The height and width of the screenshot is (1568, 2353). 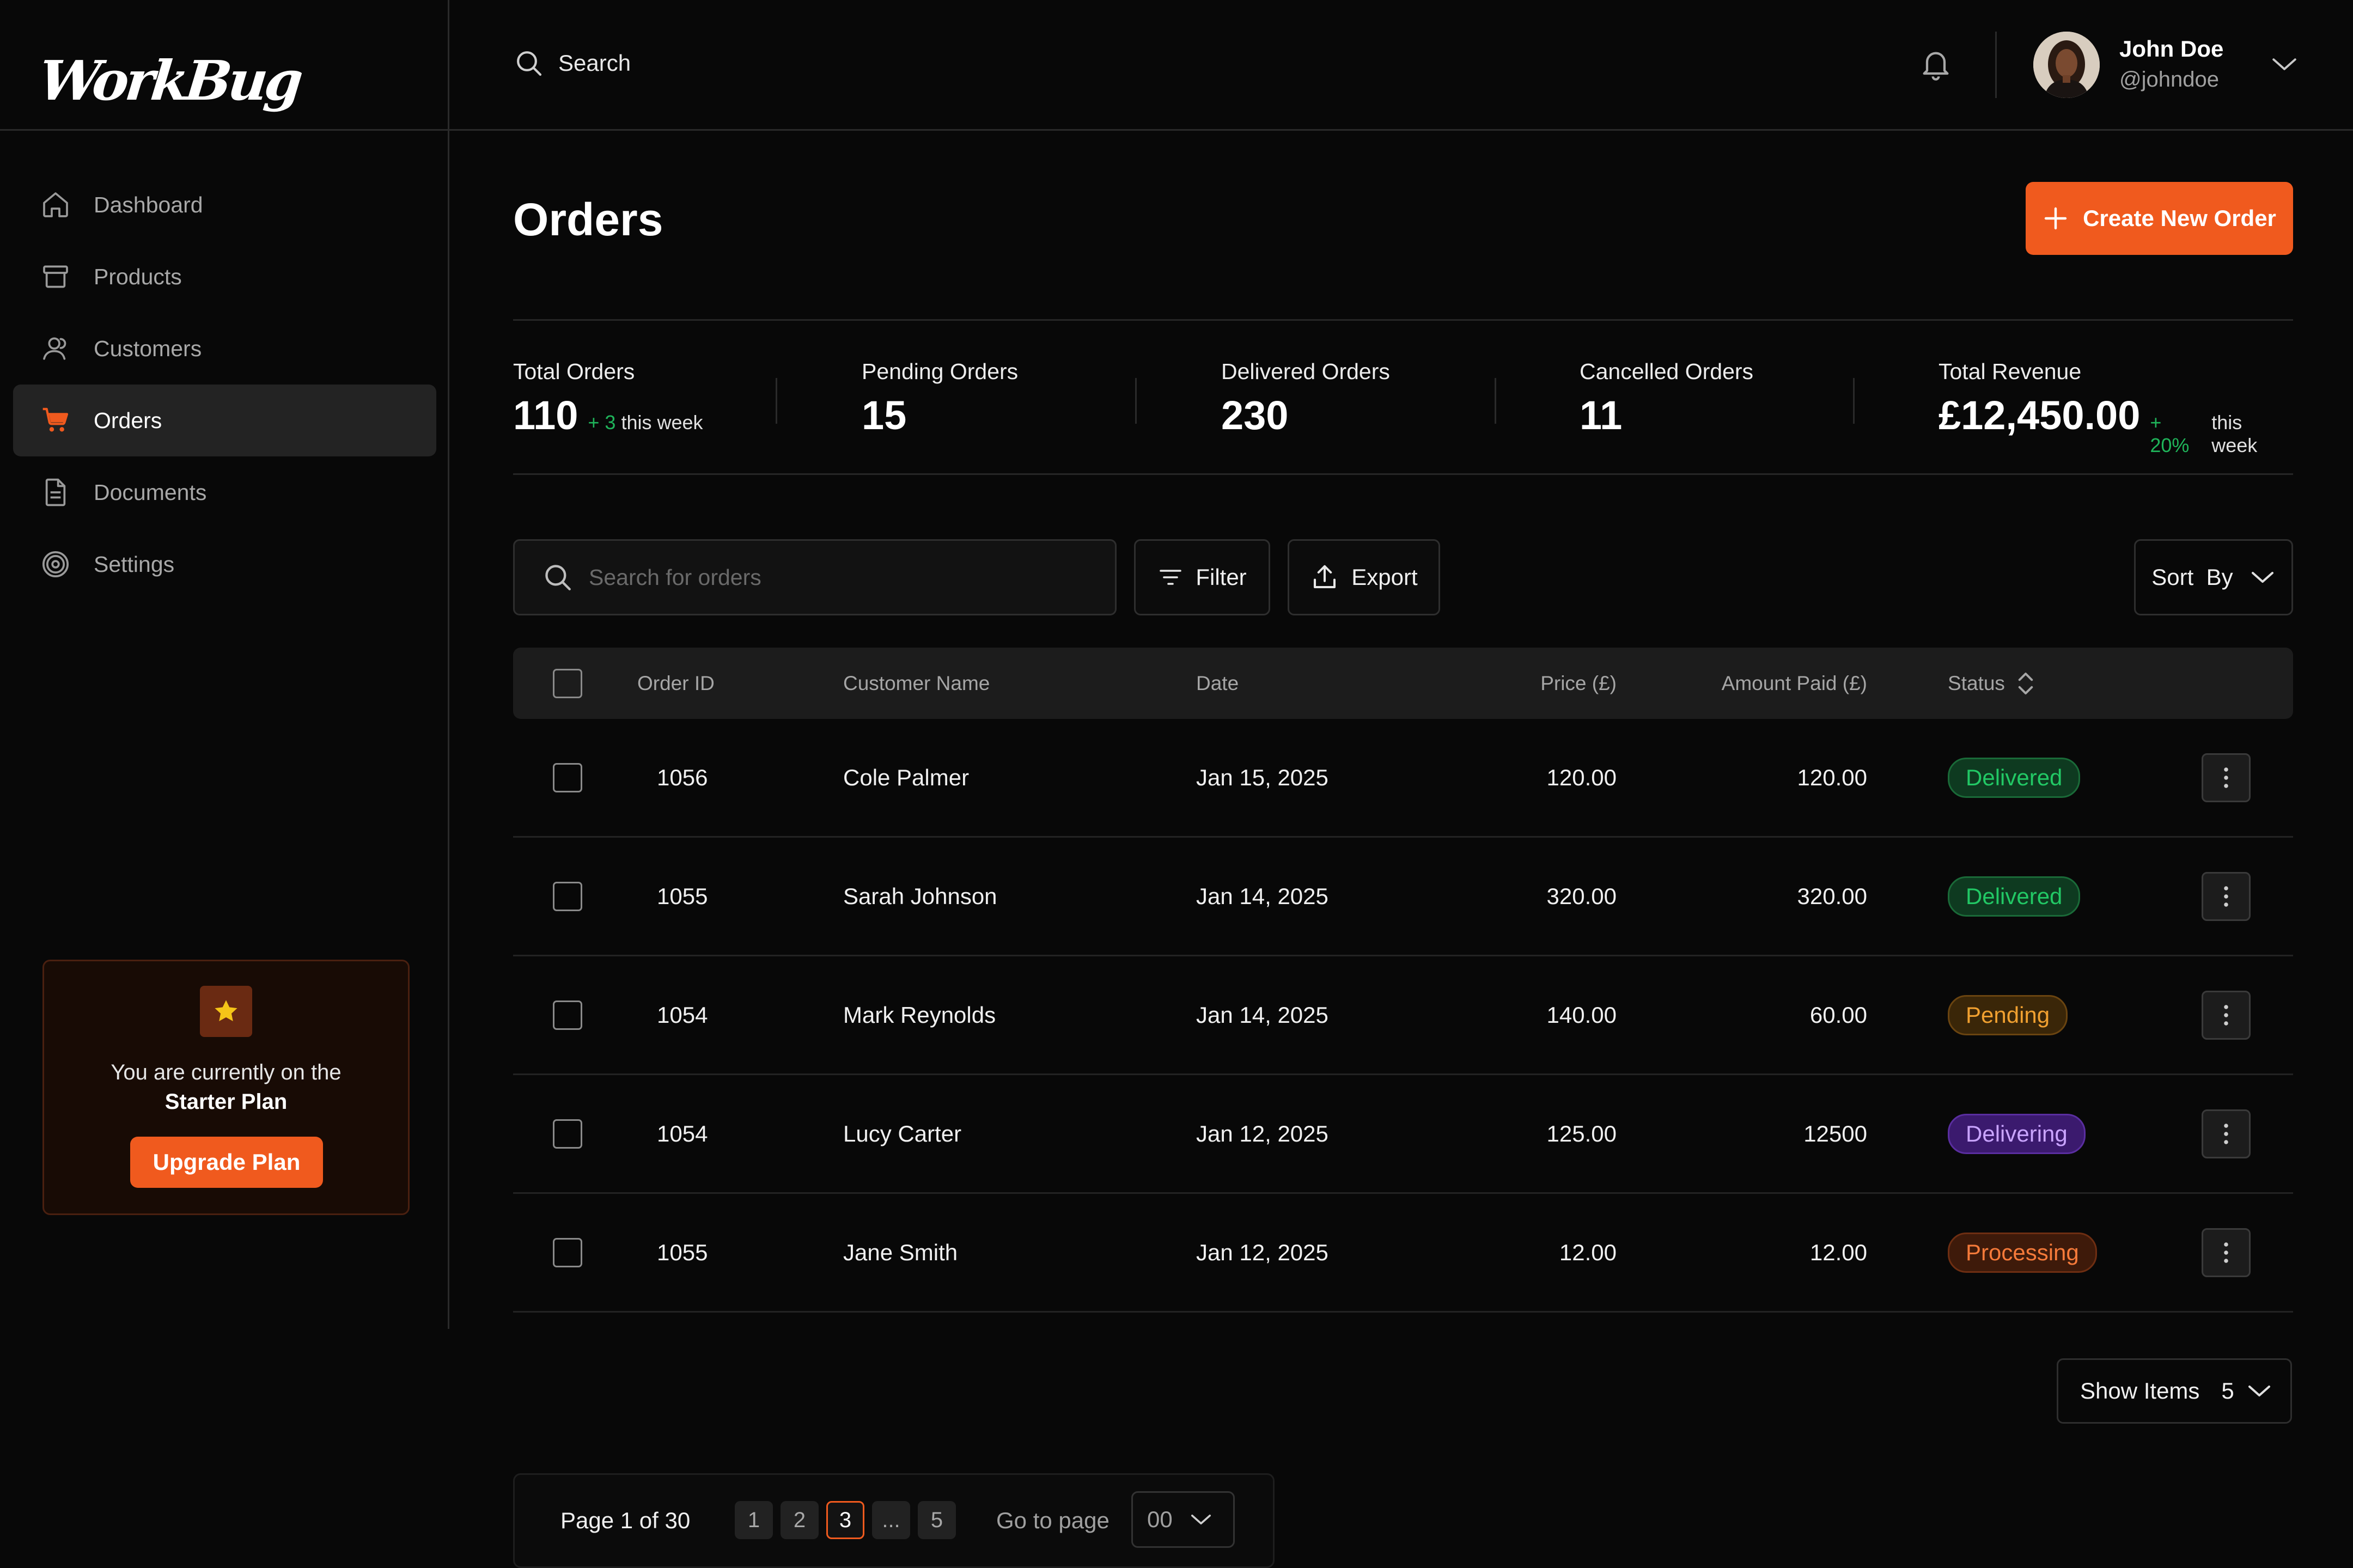 What do you see at coordinates (225, 421) in the screenshot?
I see `sidebar-item-orders: Orders` at bounding box center [225, 421].